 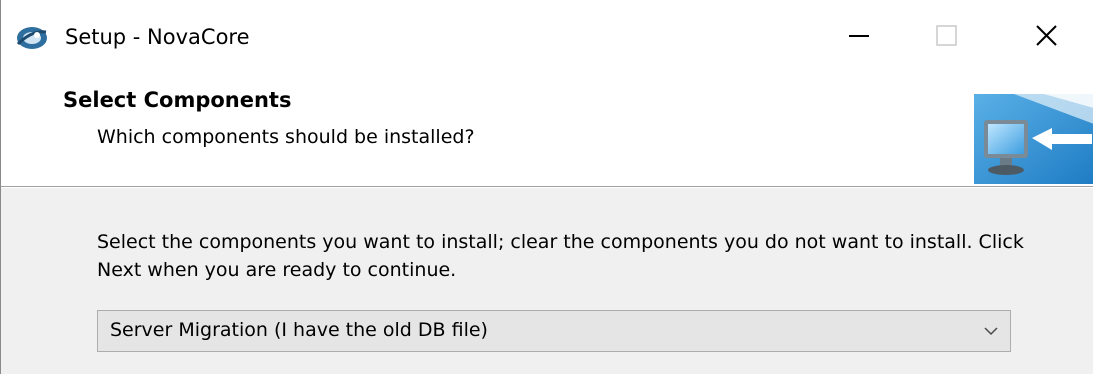 What do you see at coordinates (157, 37) in the screenshot?
I see `window-title: Setup - NovaCore` at bounding box center [157, 37].